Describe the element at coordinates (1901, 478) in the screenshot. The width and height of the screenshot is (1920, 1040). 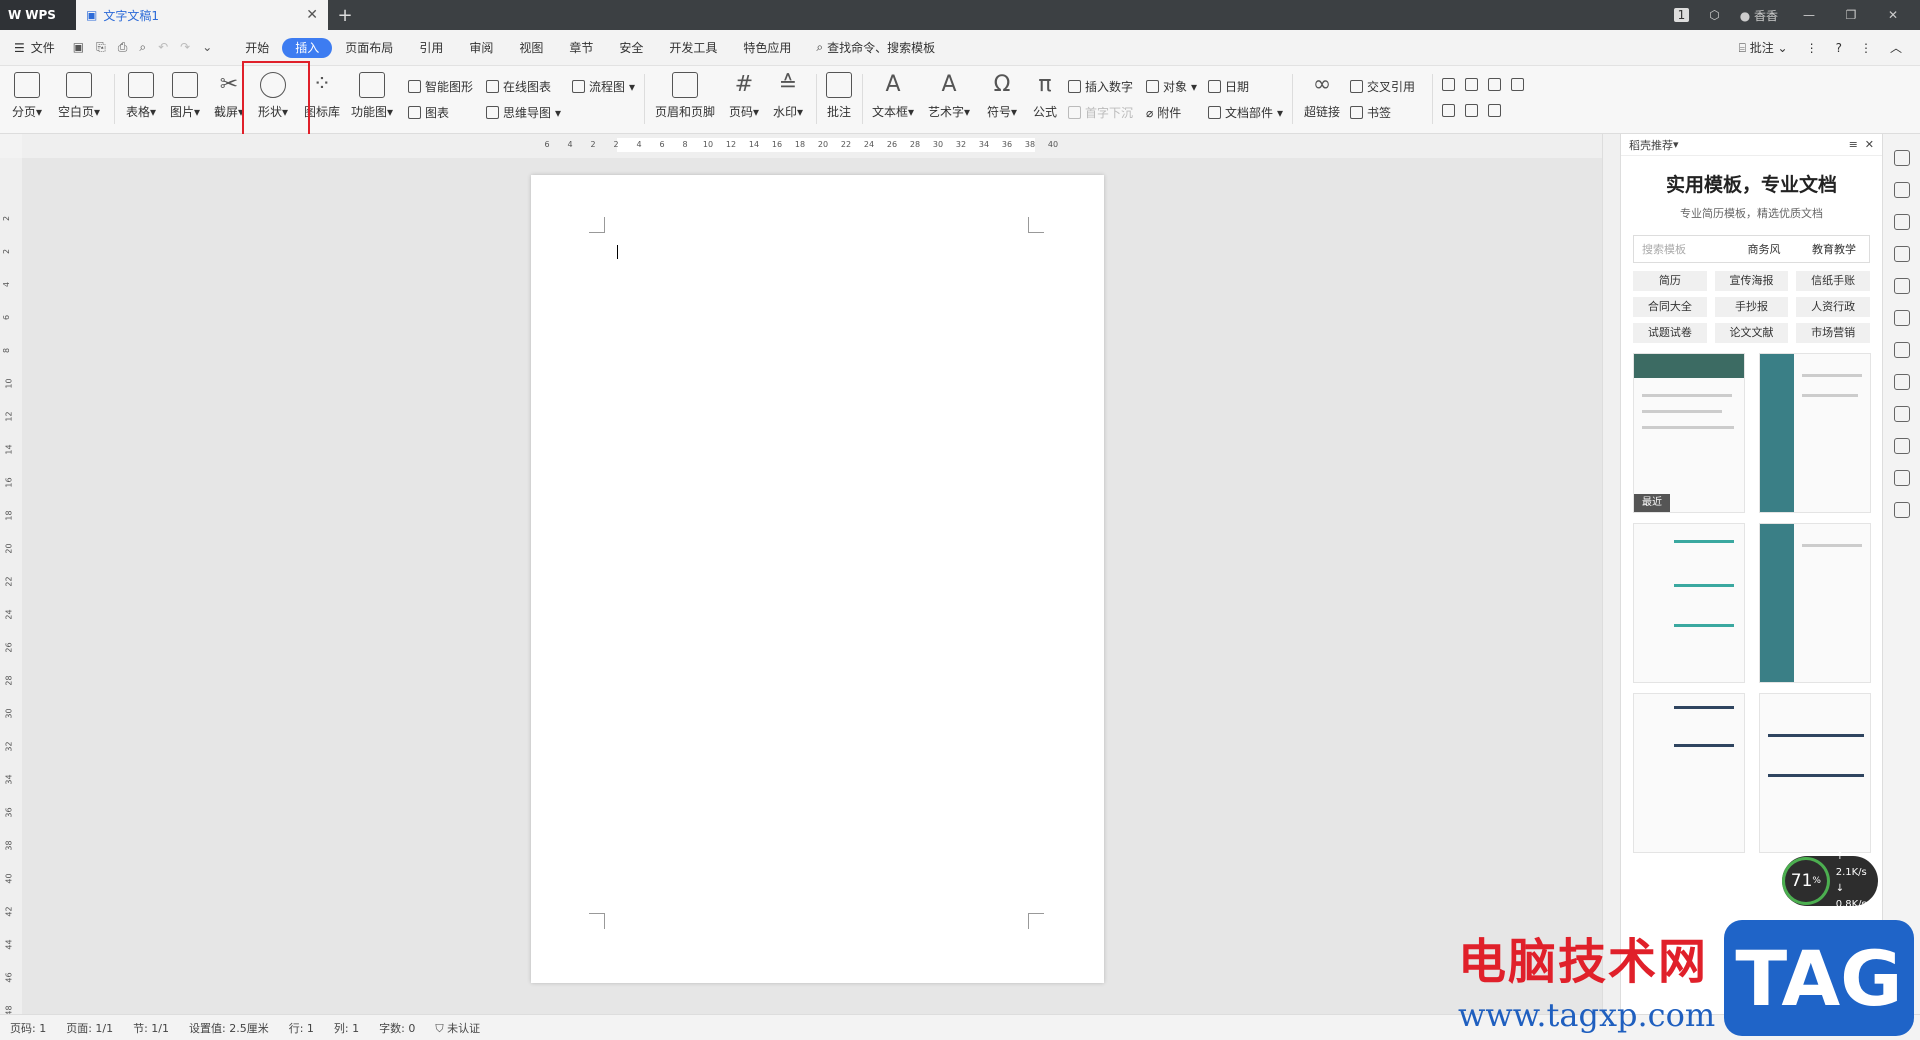
I see `history-icon` at that location.